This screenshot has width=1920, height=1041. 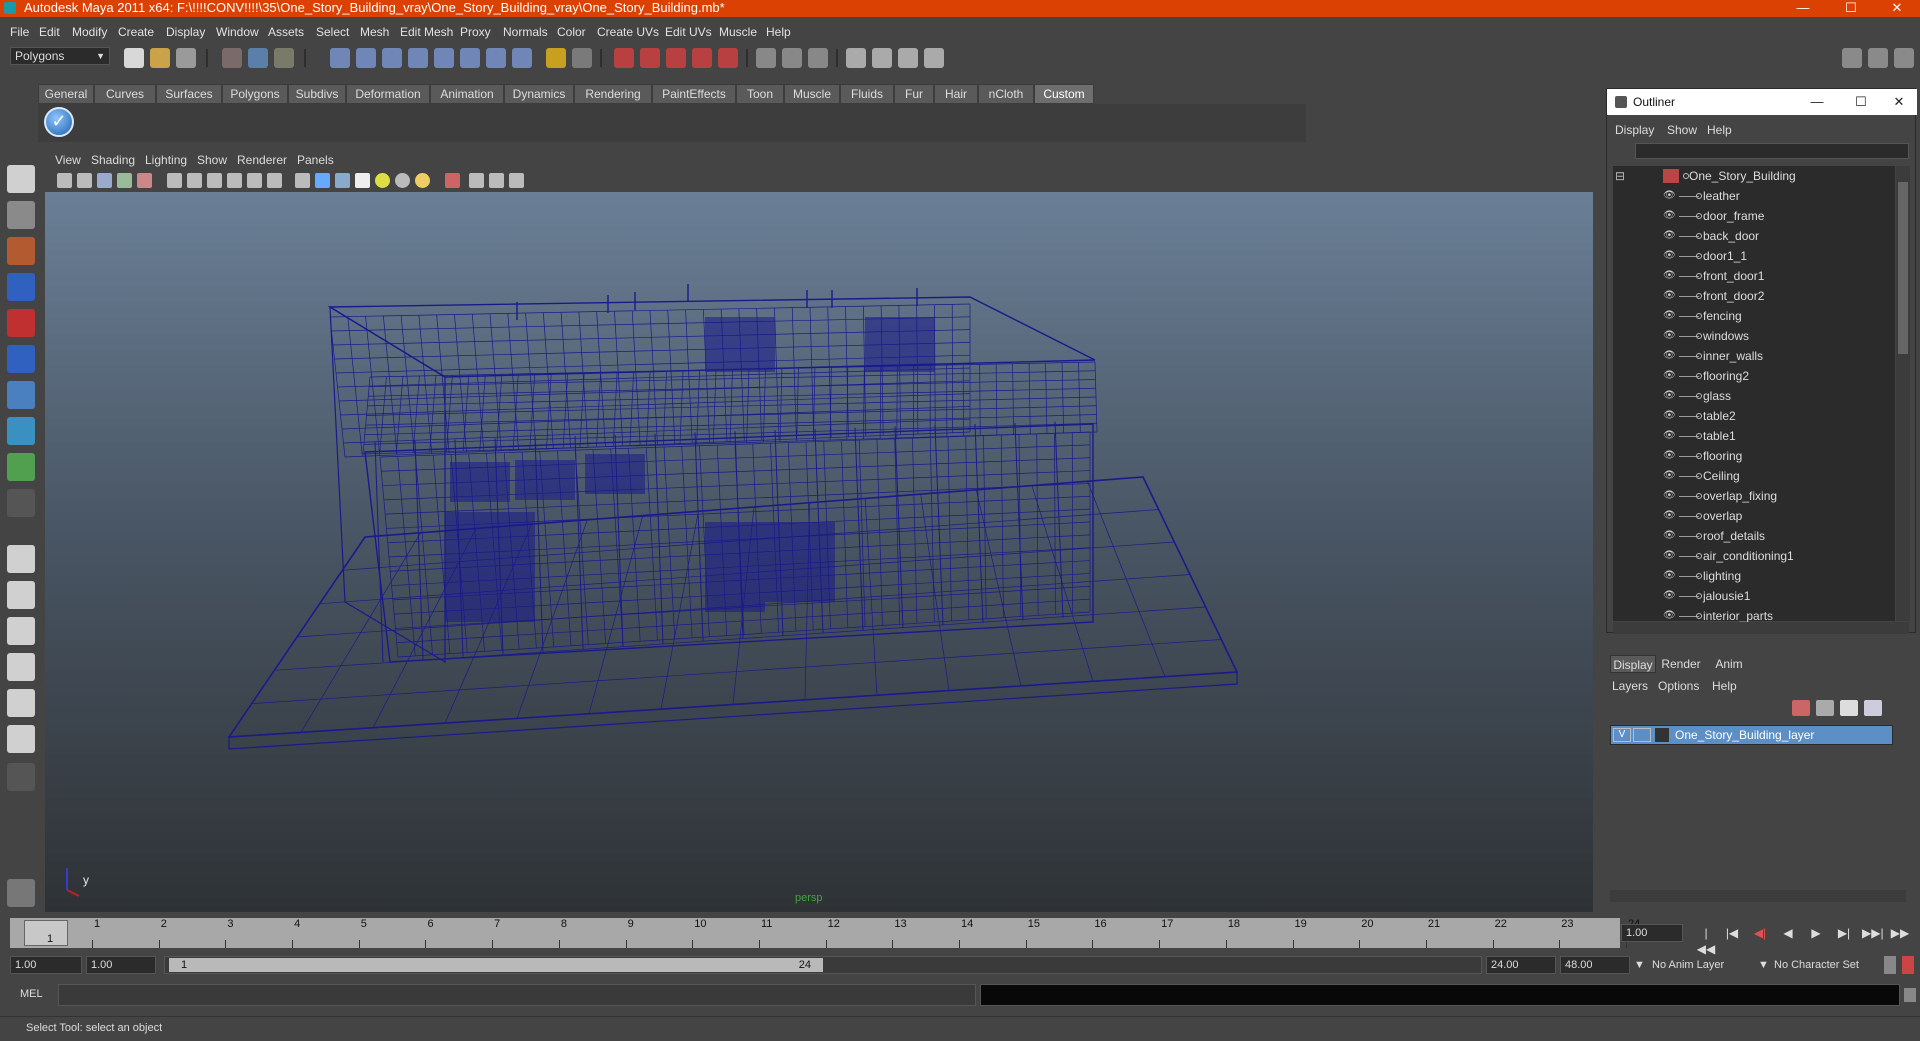 I want to click on all-lights-icon, so click(x=402, y=180).